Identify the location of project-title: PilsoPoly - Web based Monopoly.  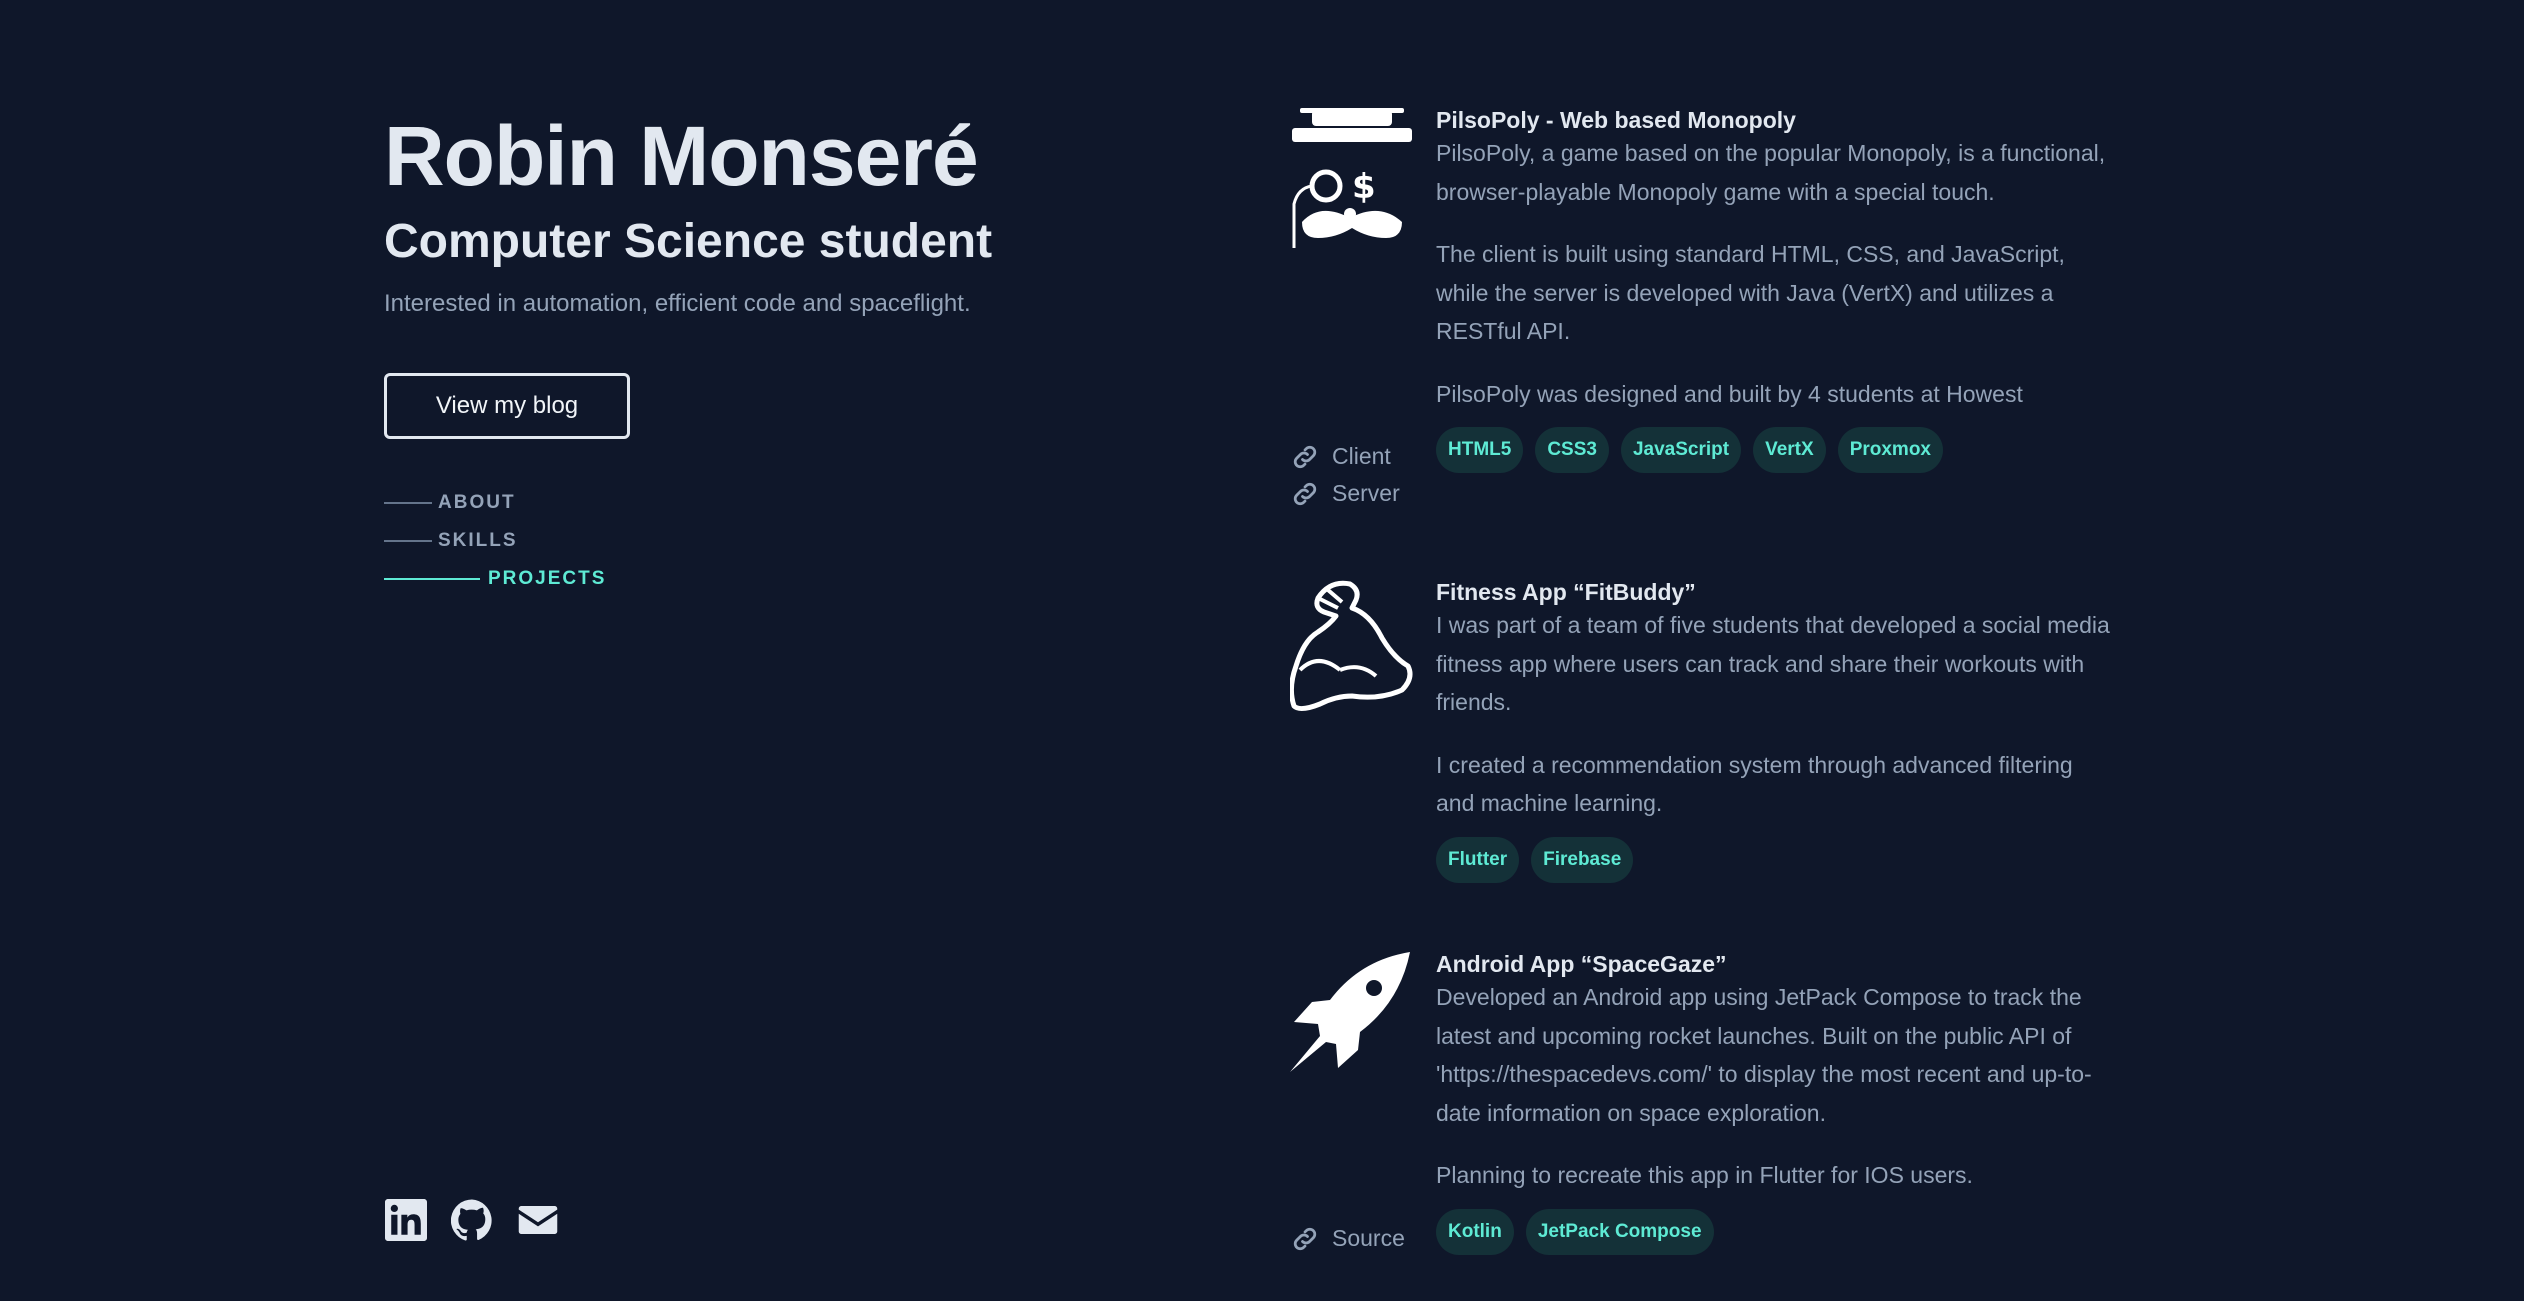
(1773, 120).